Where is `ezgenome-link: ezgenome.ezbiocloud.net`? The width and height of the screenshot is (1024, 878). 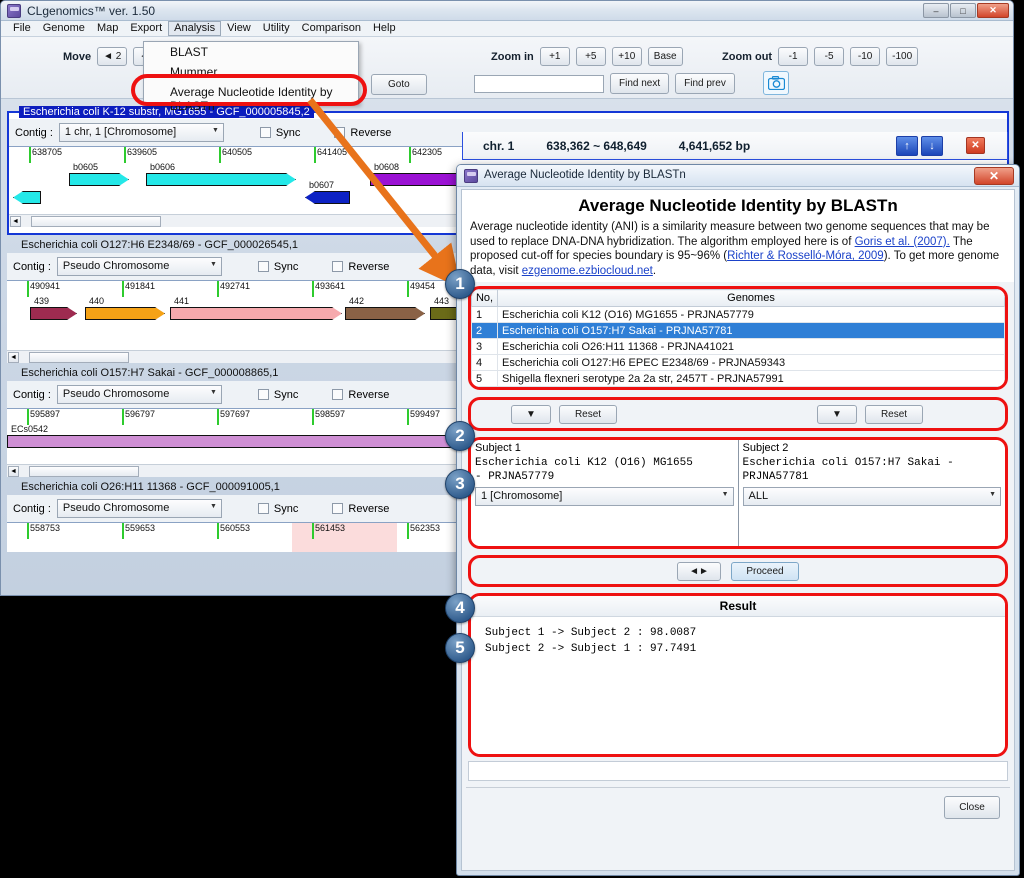 ezgenome-link: ezgenome.ezbiocloud.net is located at coordinates (587, 271).